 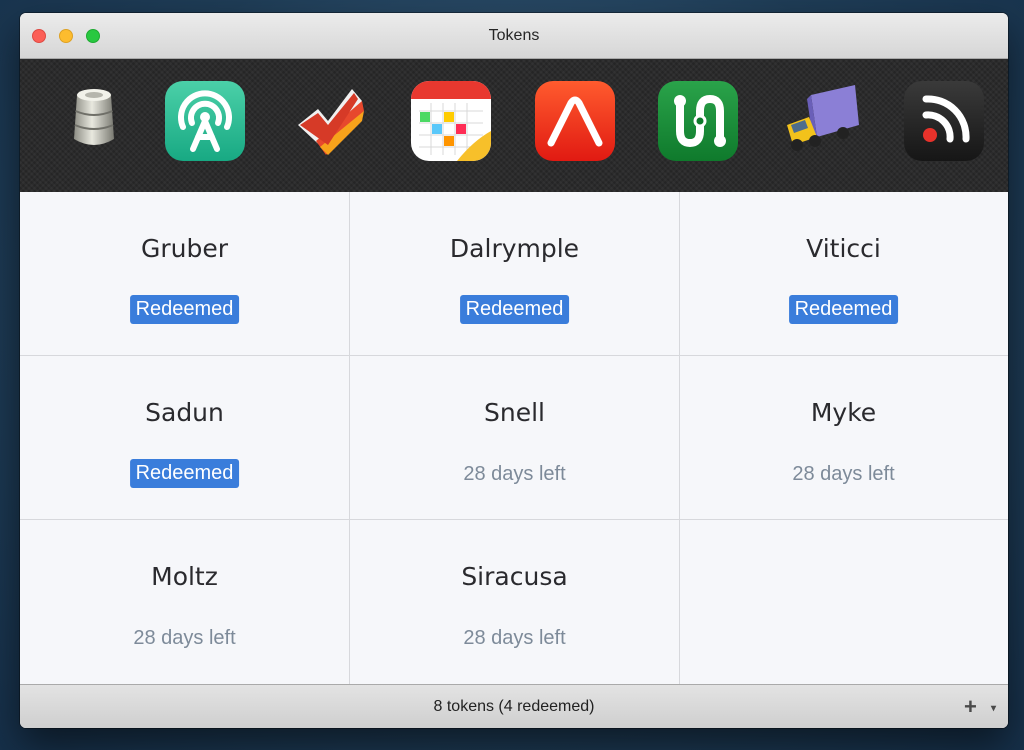 I want to click on token-summary: 8 tokens (4 redeemed), so click(x=514, y=706).